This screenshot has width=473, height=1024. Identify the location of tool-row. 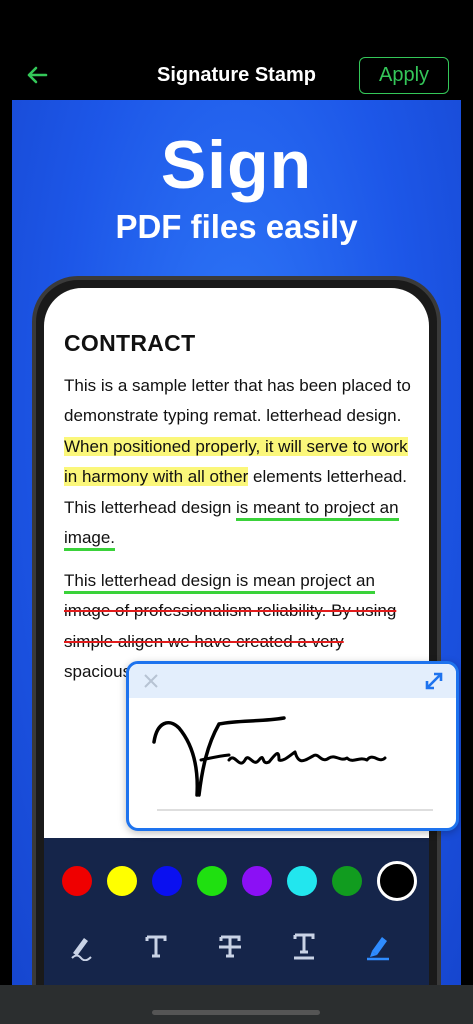
(246, 946).